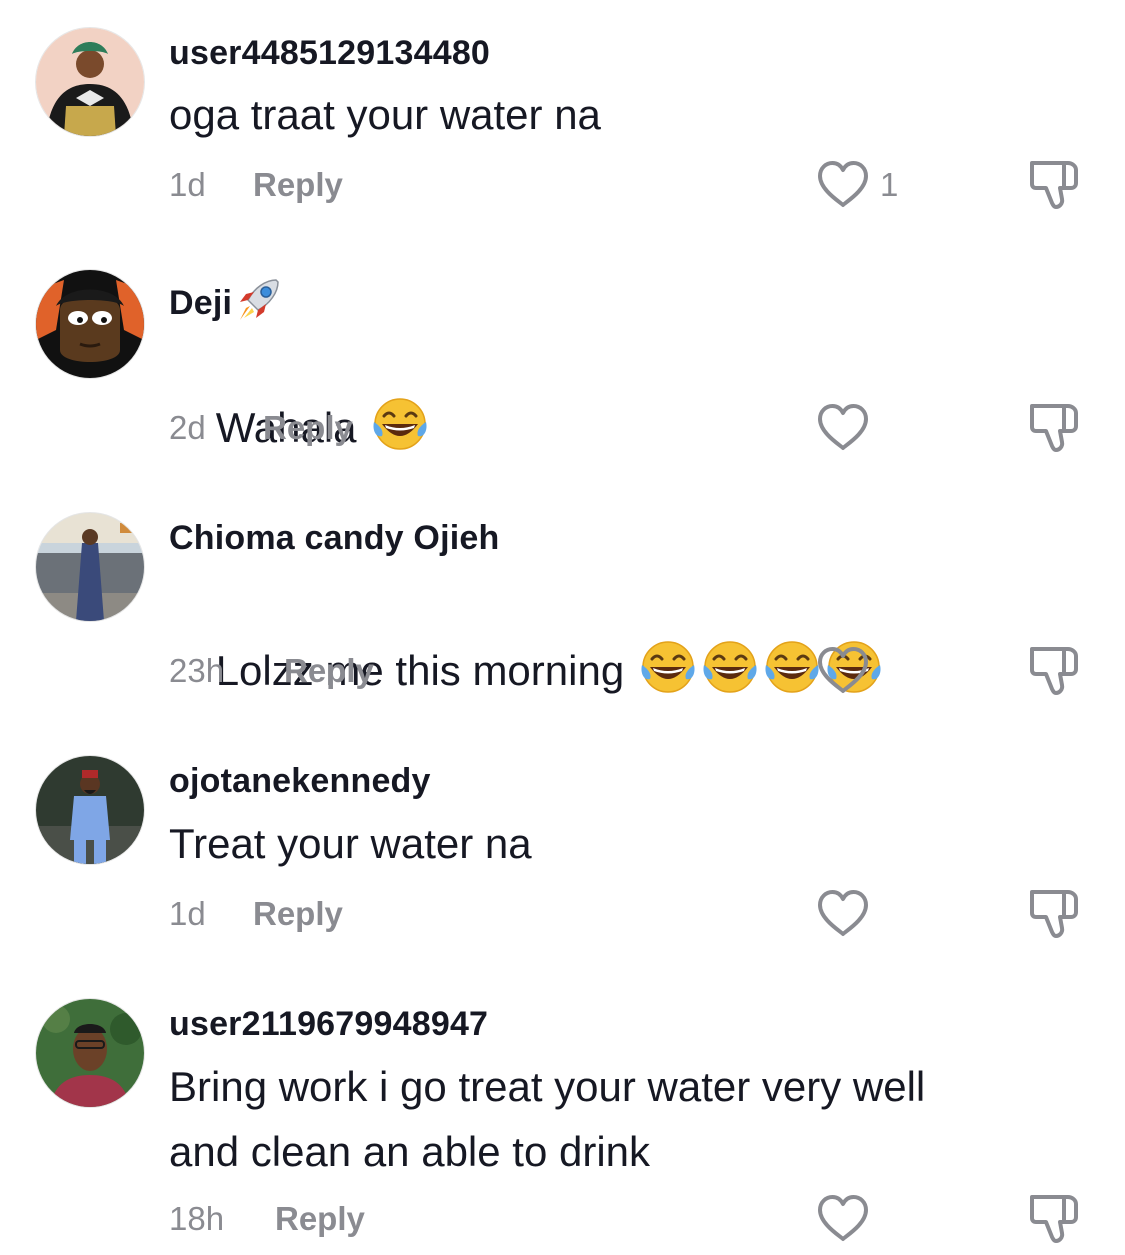 This screenshot has height=1255, width=1125. I want to click on comment-meta: 2d Reply, so click(261, 428).